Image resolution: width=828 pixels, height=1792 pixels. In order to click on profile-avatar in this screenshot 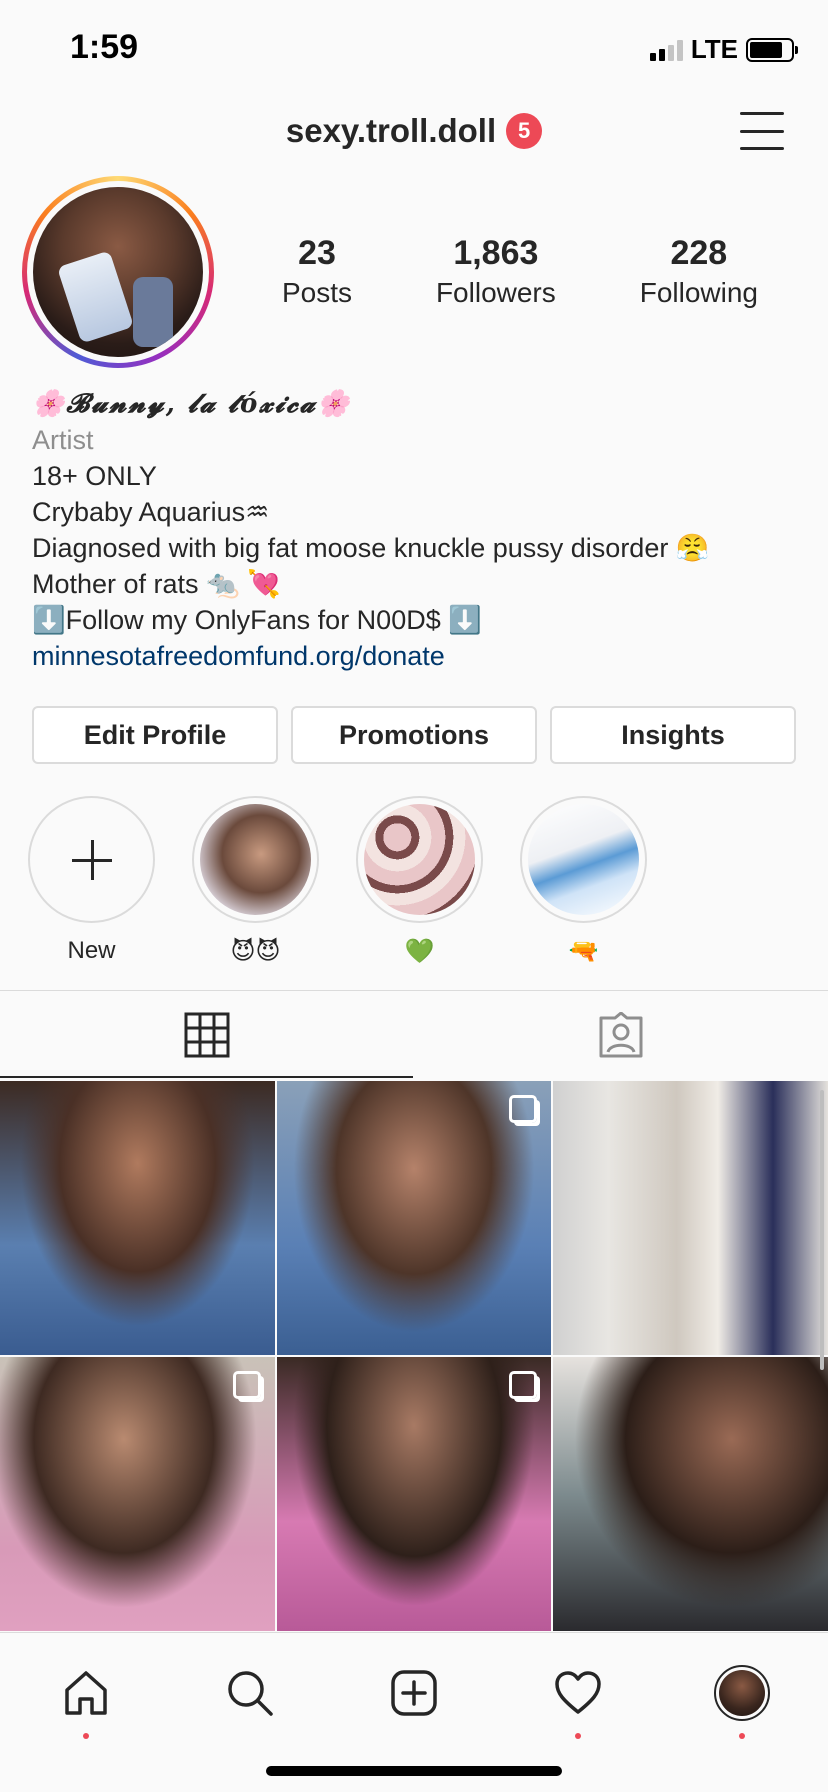, I will do `click(118, 272)`.